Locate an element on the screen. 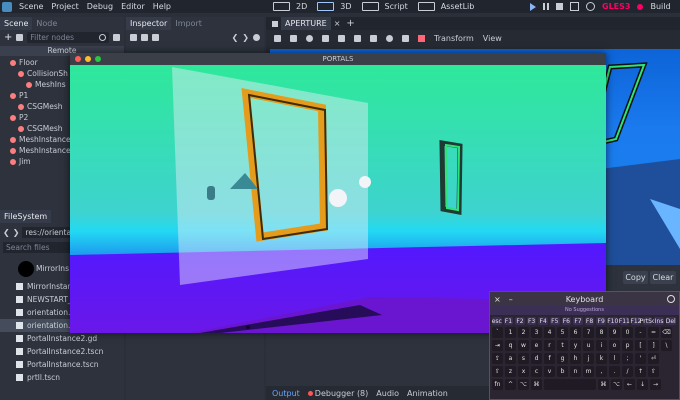  history-forward-icon: ❯ is located at coordinates (245, 37).